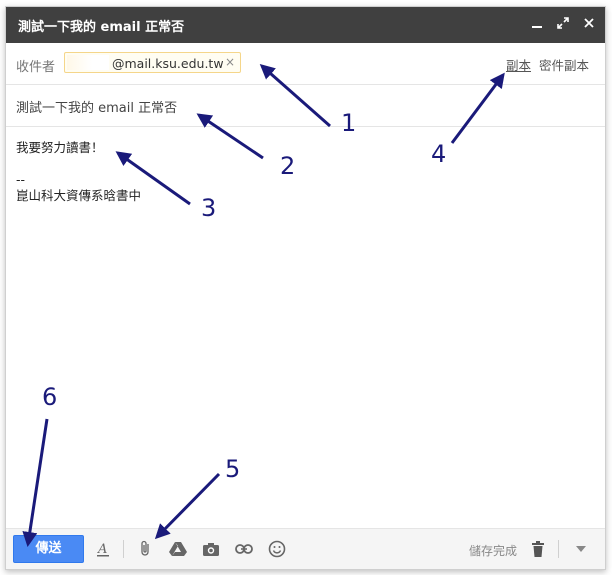 This screenshot has width=612, height=575. I want to click on signature-line: 崑山科大資傳系晗書中, so click(79, 195).